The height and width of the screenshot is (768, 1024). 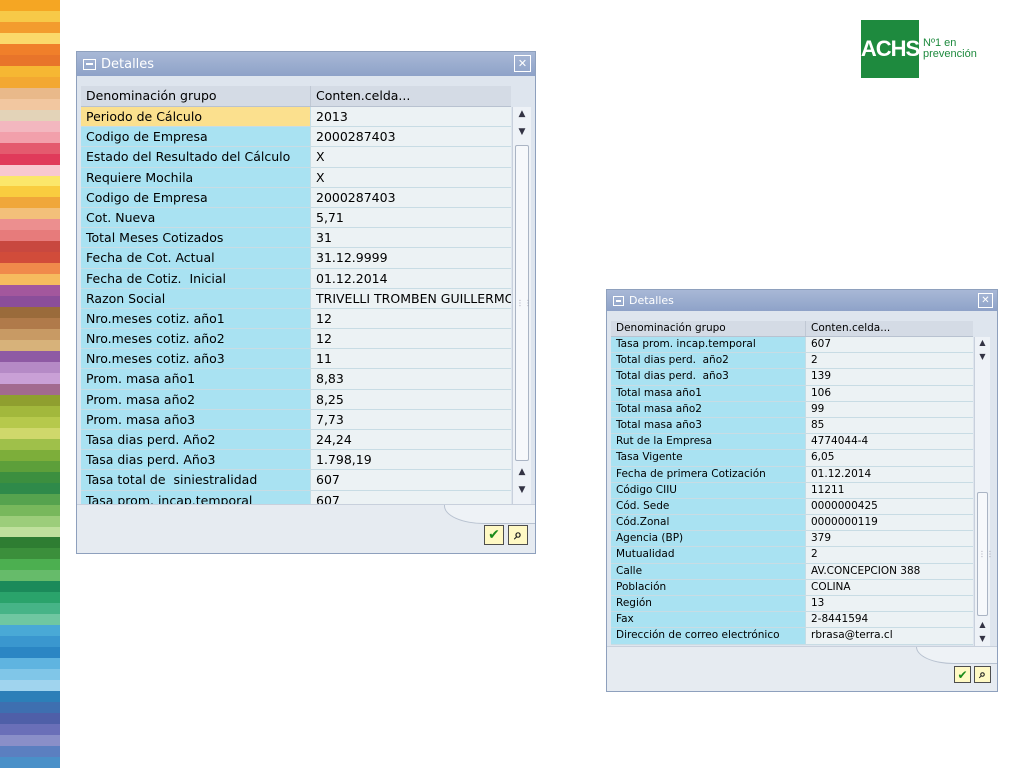 I want to click on find-button: ⌕, so click(x=518, y=535).